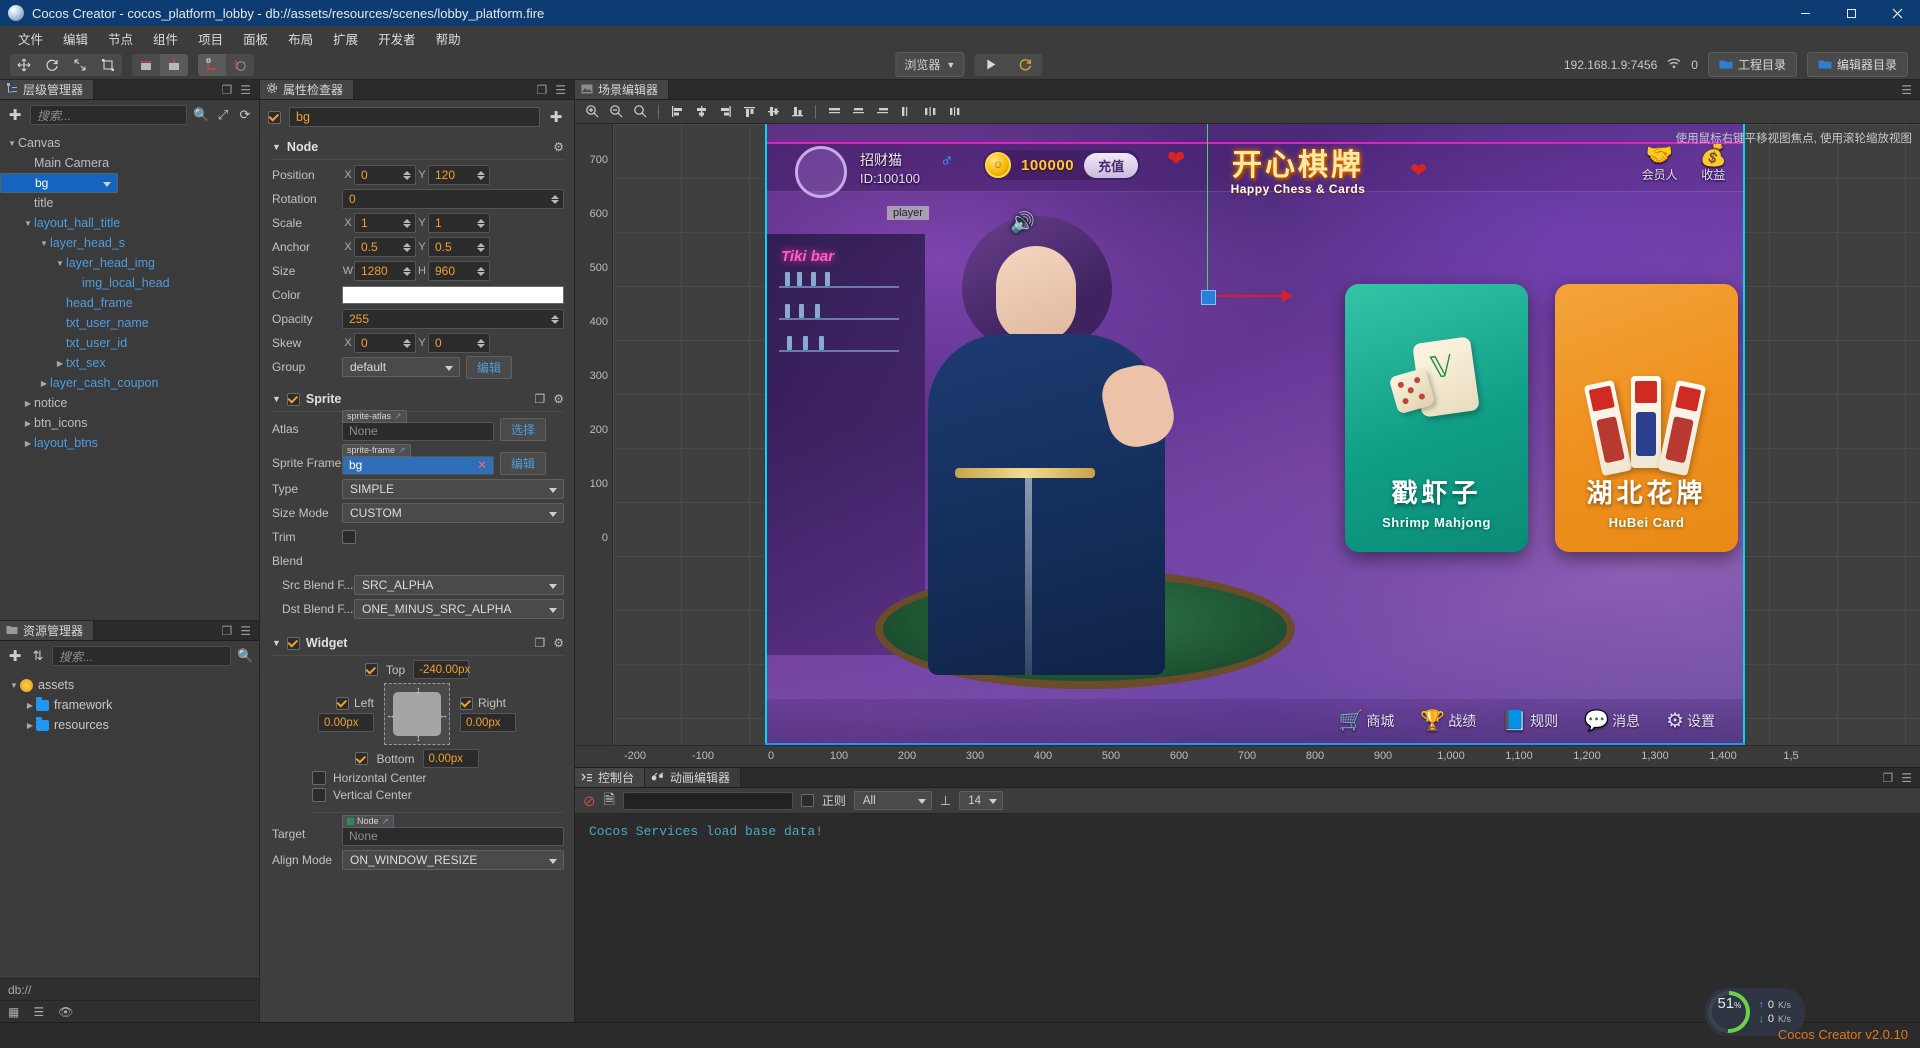 The height and width of the screenshot is (1048, 1920). Describe the element at coordinates (129, 283) in the screenshot. I see `hierarchy-node-img-local-head: img_local_head` at that location.